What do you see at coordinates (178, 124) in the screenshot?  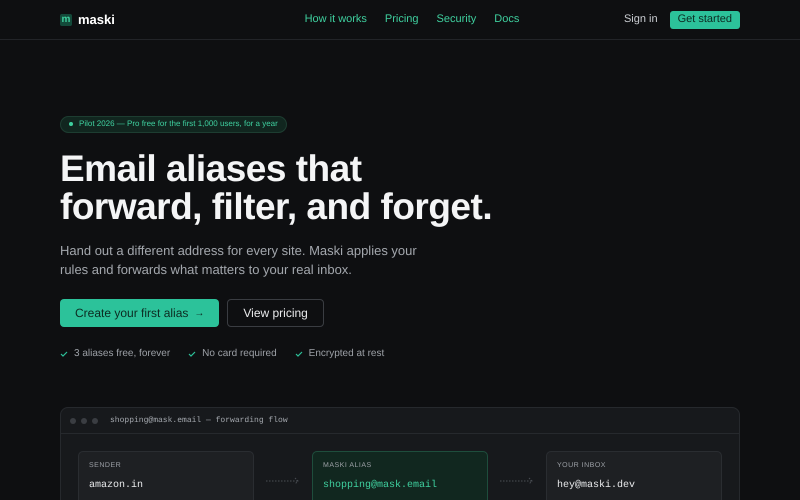 I see `badge-text: Pilot 2026 — Pro free for the first 1,000 users, for a year` at bounding box center [178, 124].